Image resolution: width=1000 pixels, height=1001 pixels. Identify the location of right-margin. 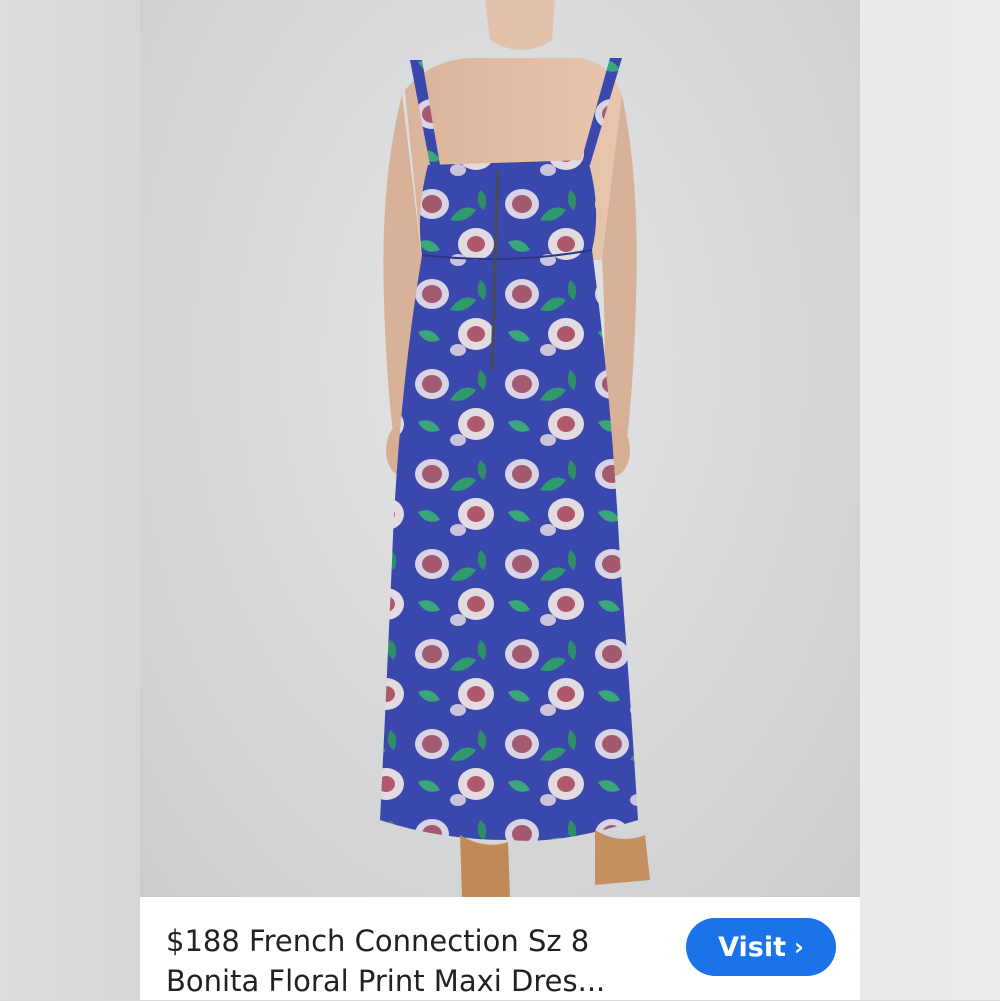
(930, 500).